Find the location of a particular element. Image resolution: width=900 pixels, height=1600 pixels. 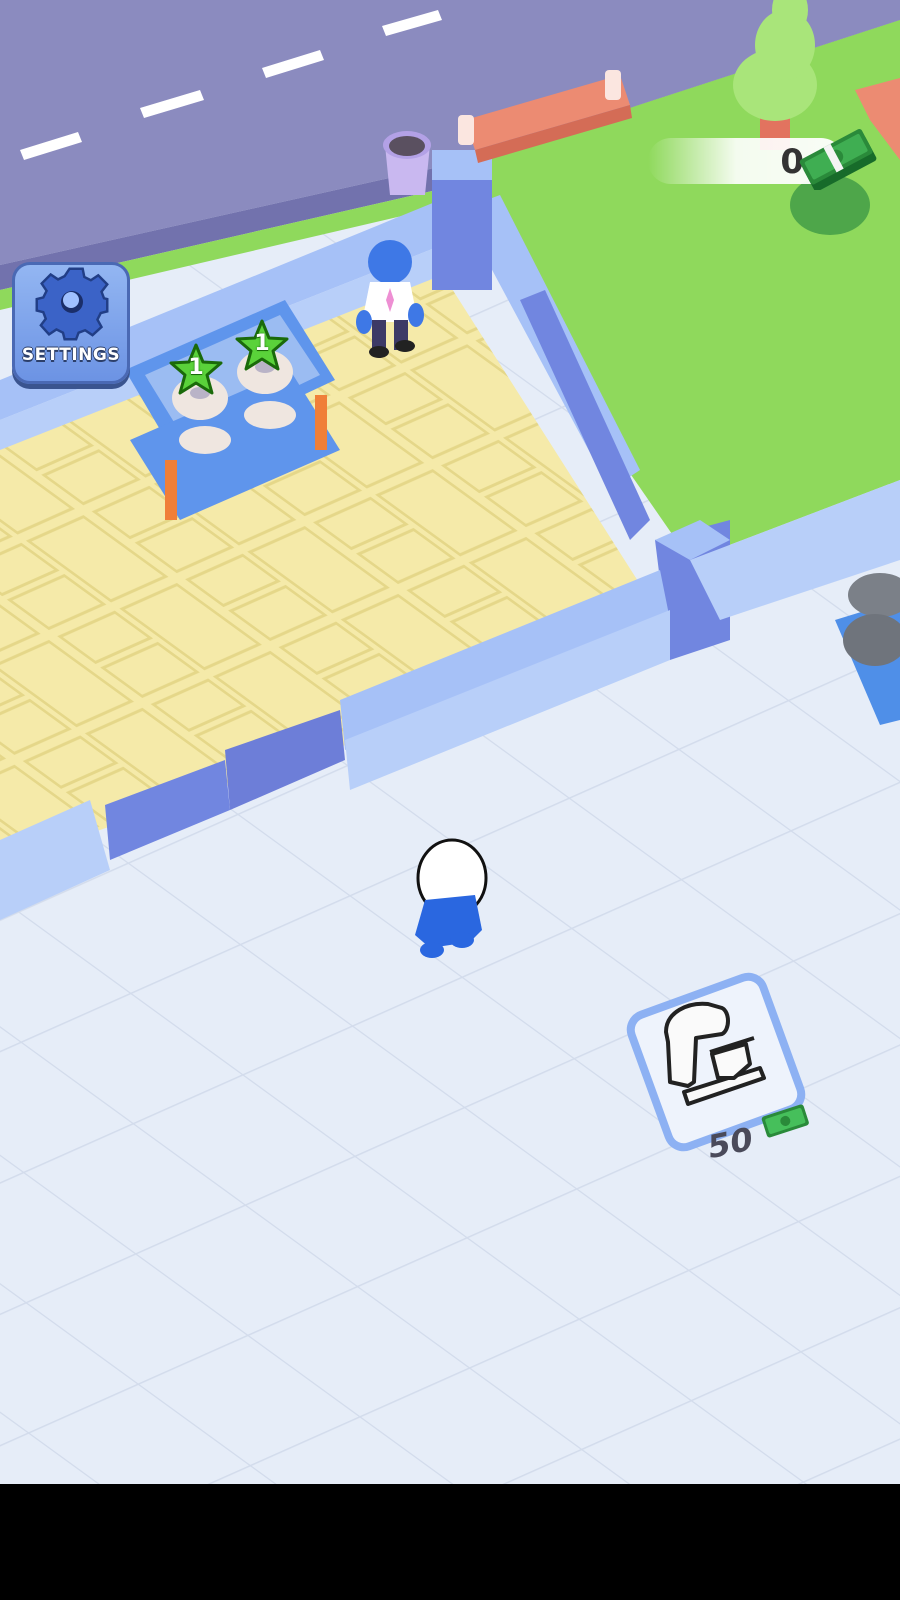

cash-icon is located at coordinates (785, 1121).